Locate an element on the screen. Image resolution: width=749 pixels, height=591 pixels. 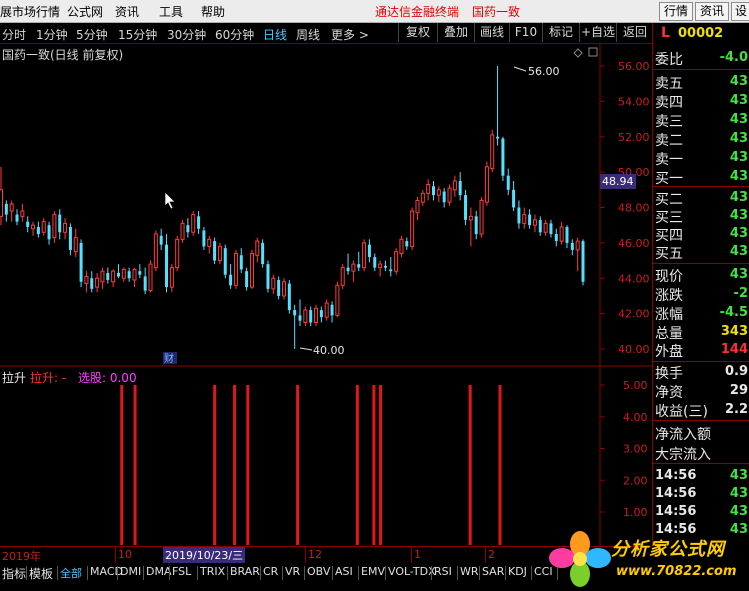
period-15min: 15分钟 is located at coordinates (137, 34).